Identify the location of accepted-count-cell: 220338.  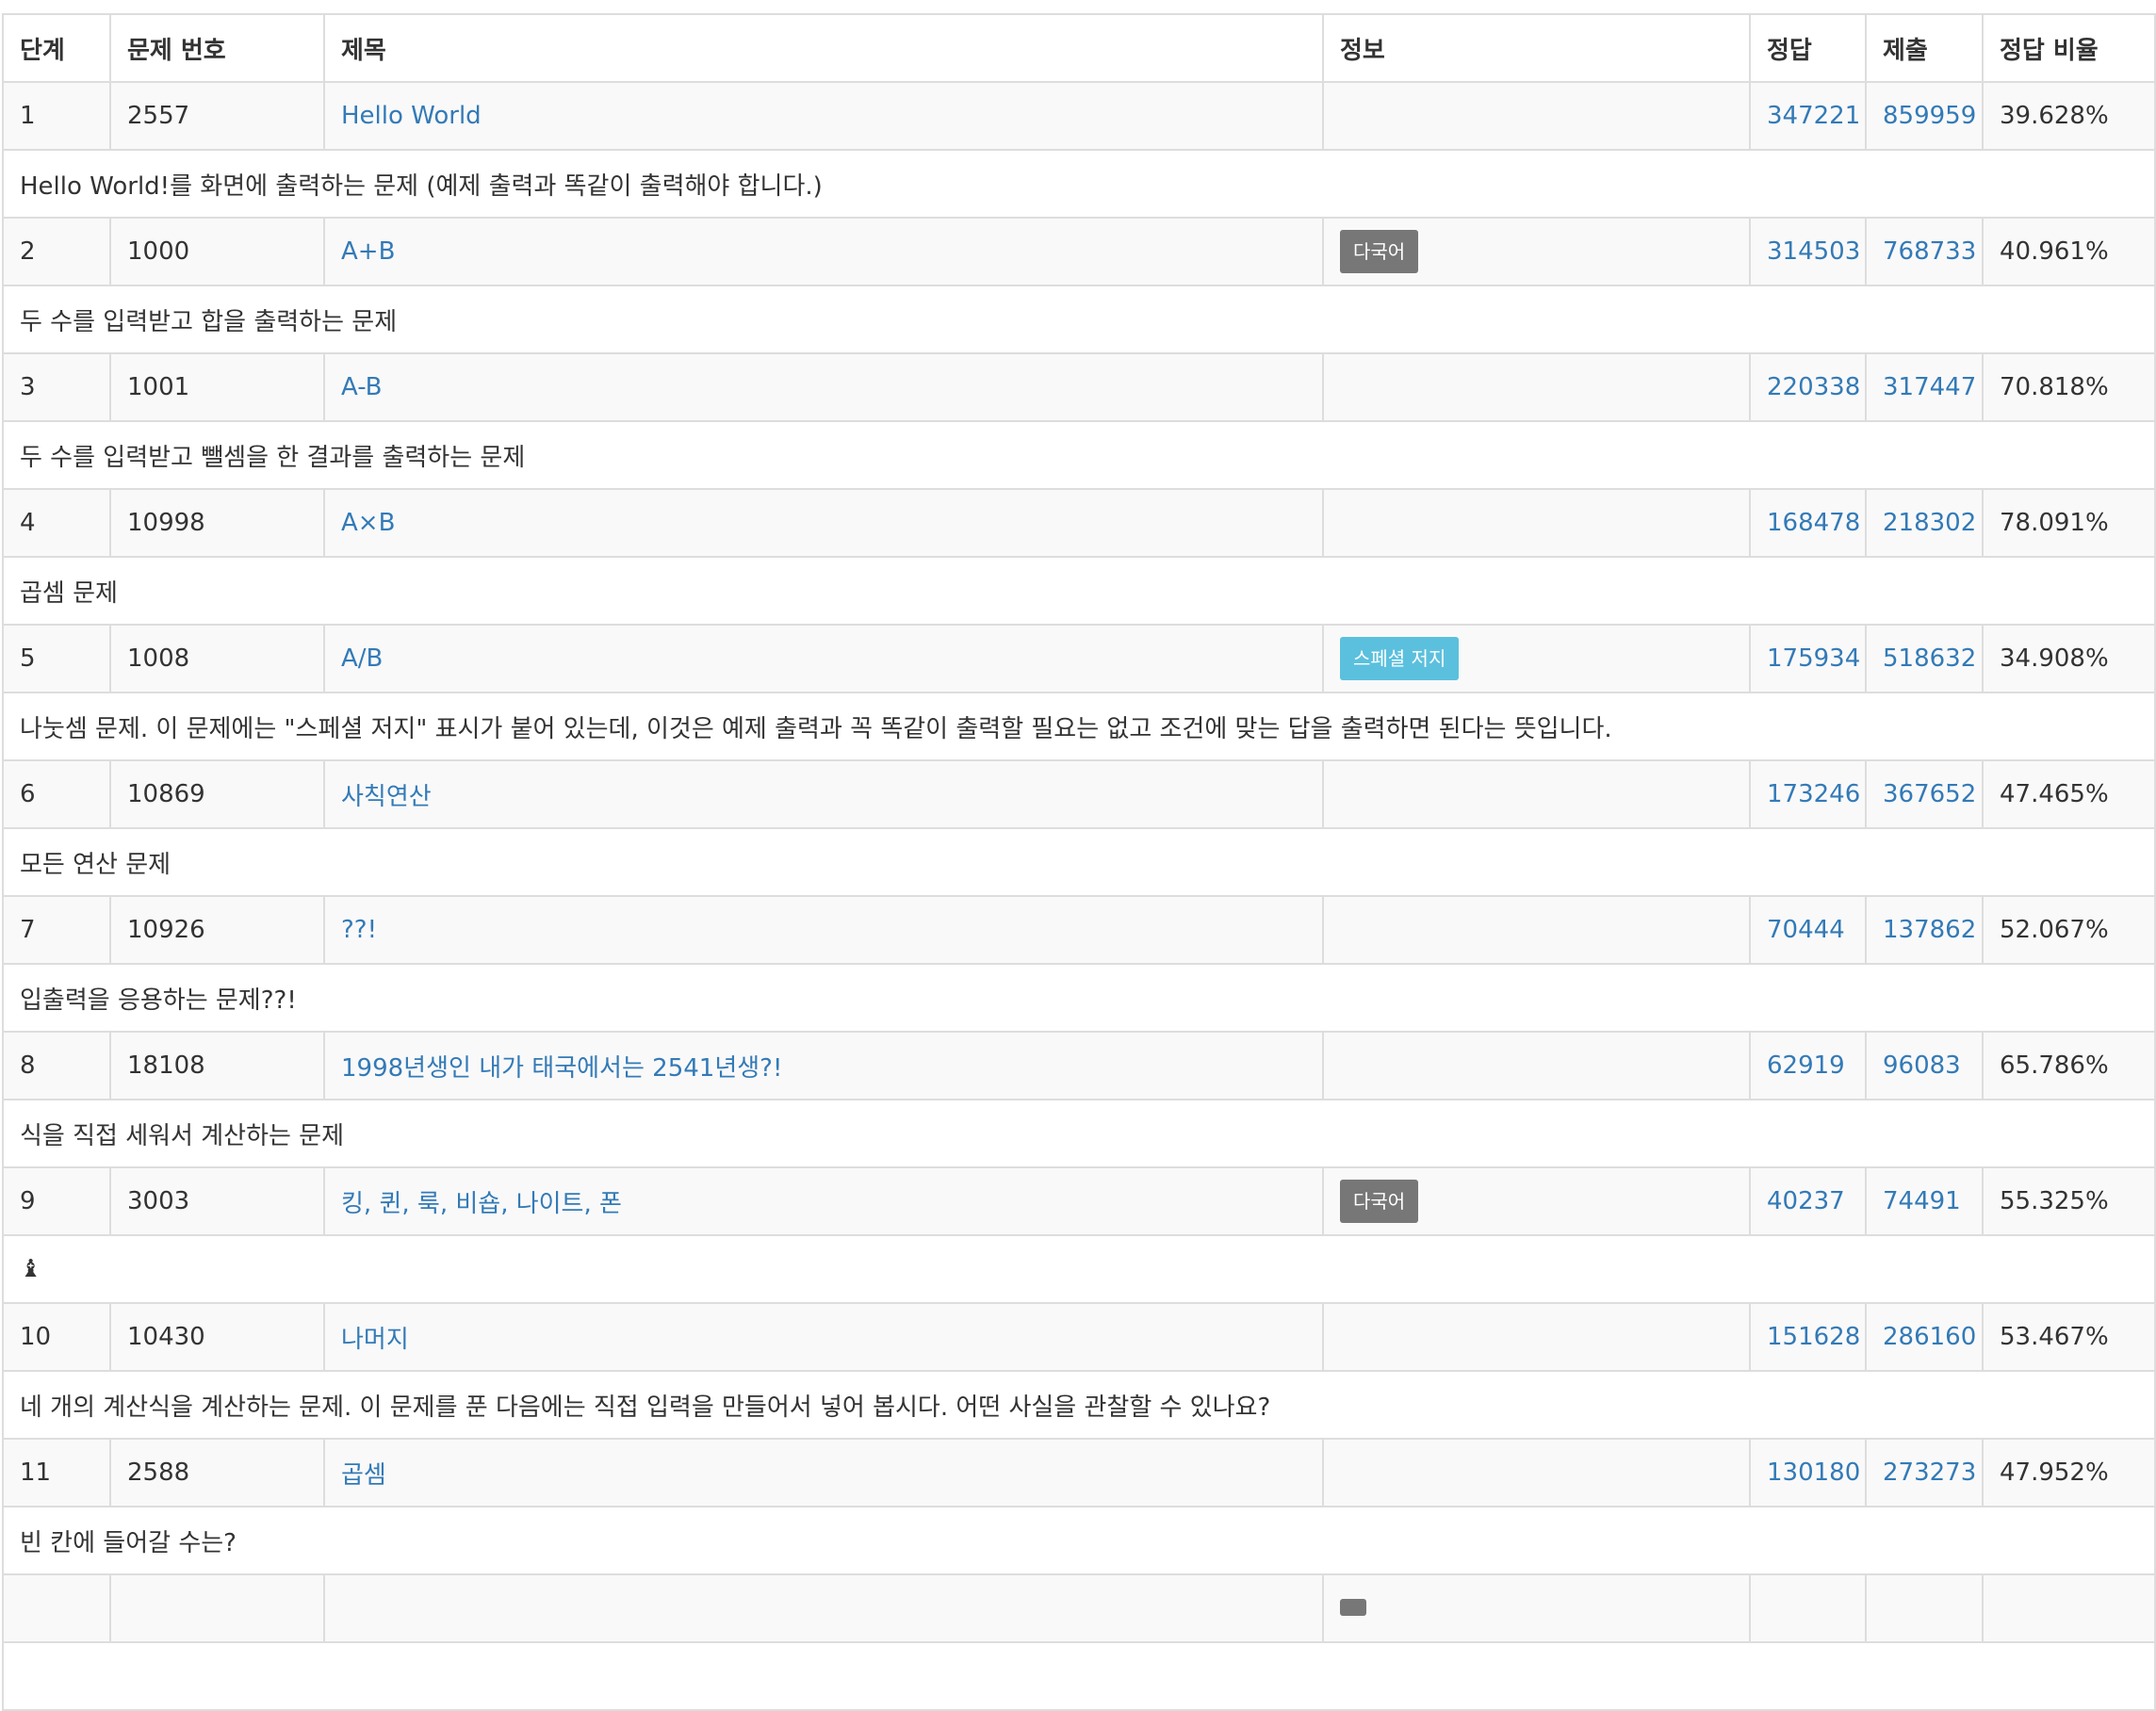
(1808, 387).